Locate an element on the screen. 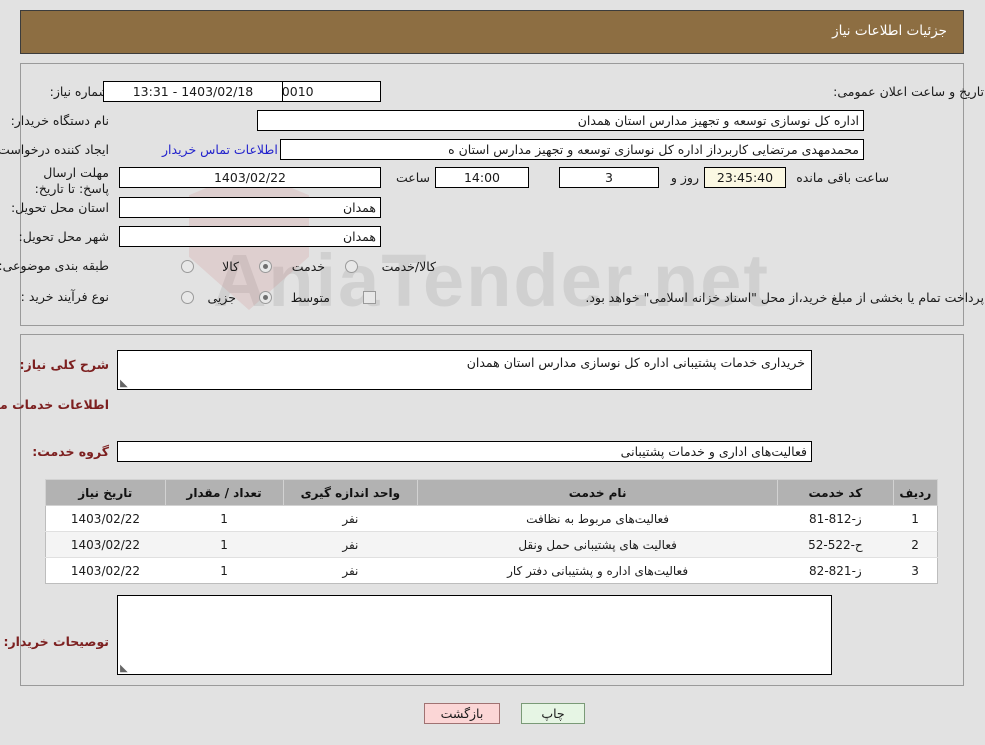 This screenshot has width=985, height=745. column-header-service-name: نام خدمت is located at coordinates (599, 492).